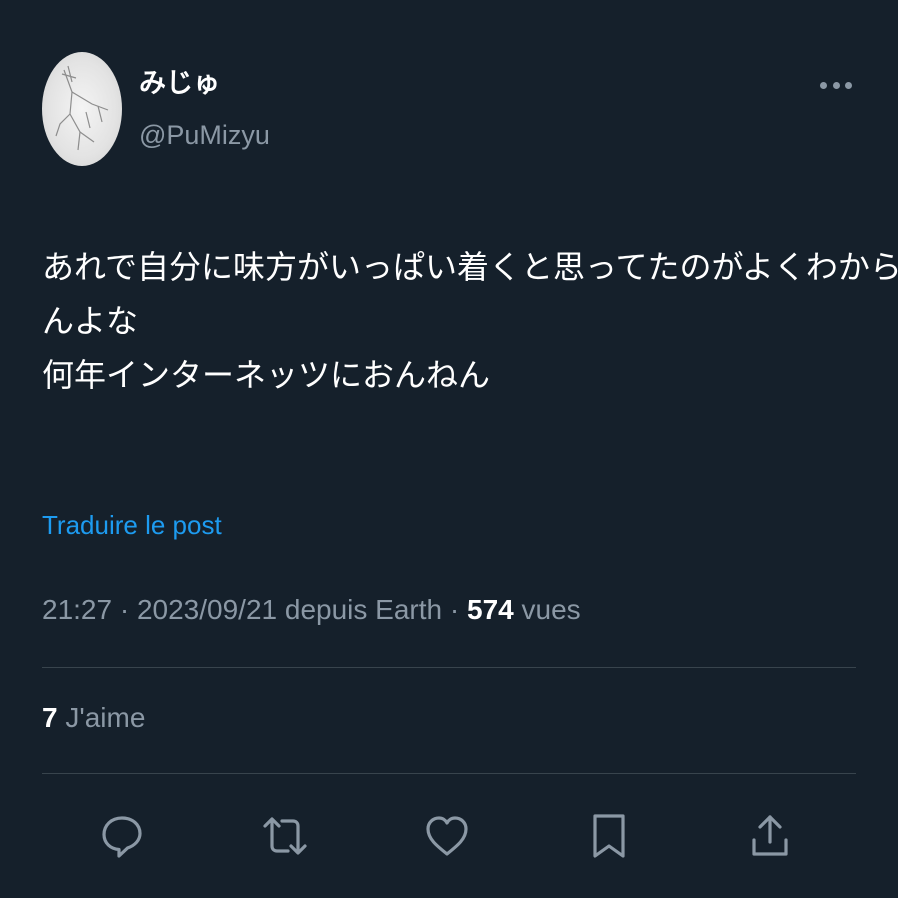  I want to click on author-display-name: みじゅ, so click(179, 84).